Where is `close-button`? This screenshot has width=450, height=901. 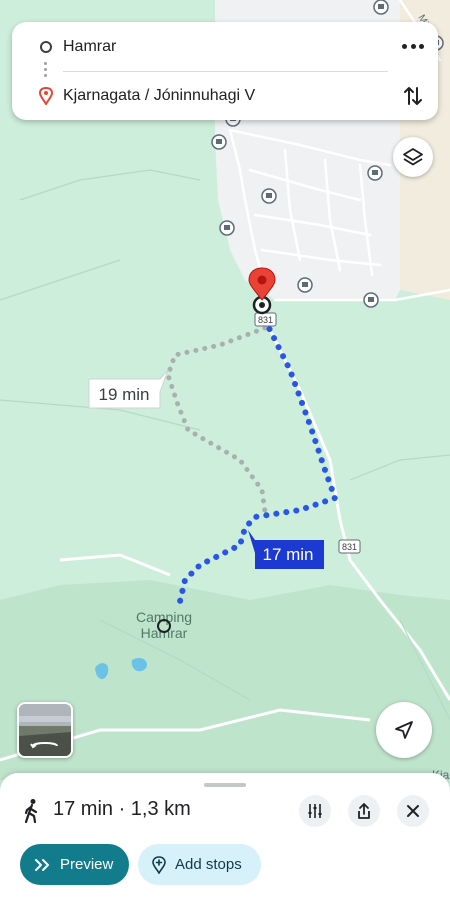 close-button is located at coordinates (413, 811).